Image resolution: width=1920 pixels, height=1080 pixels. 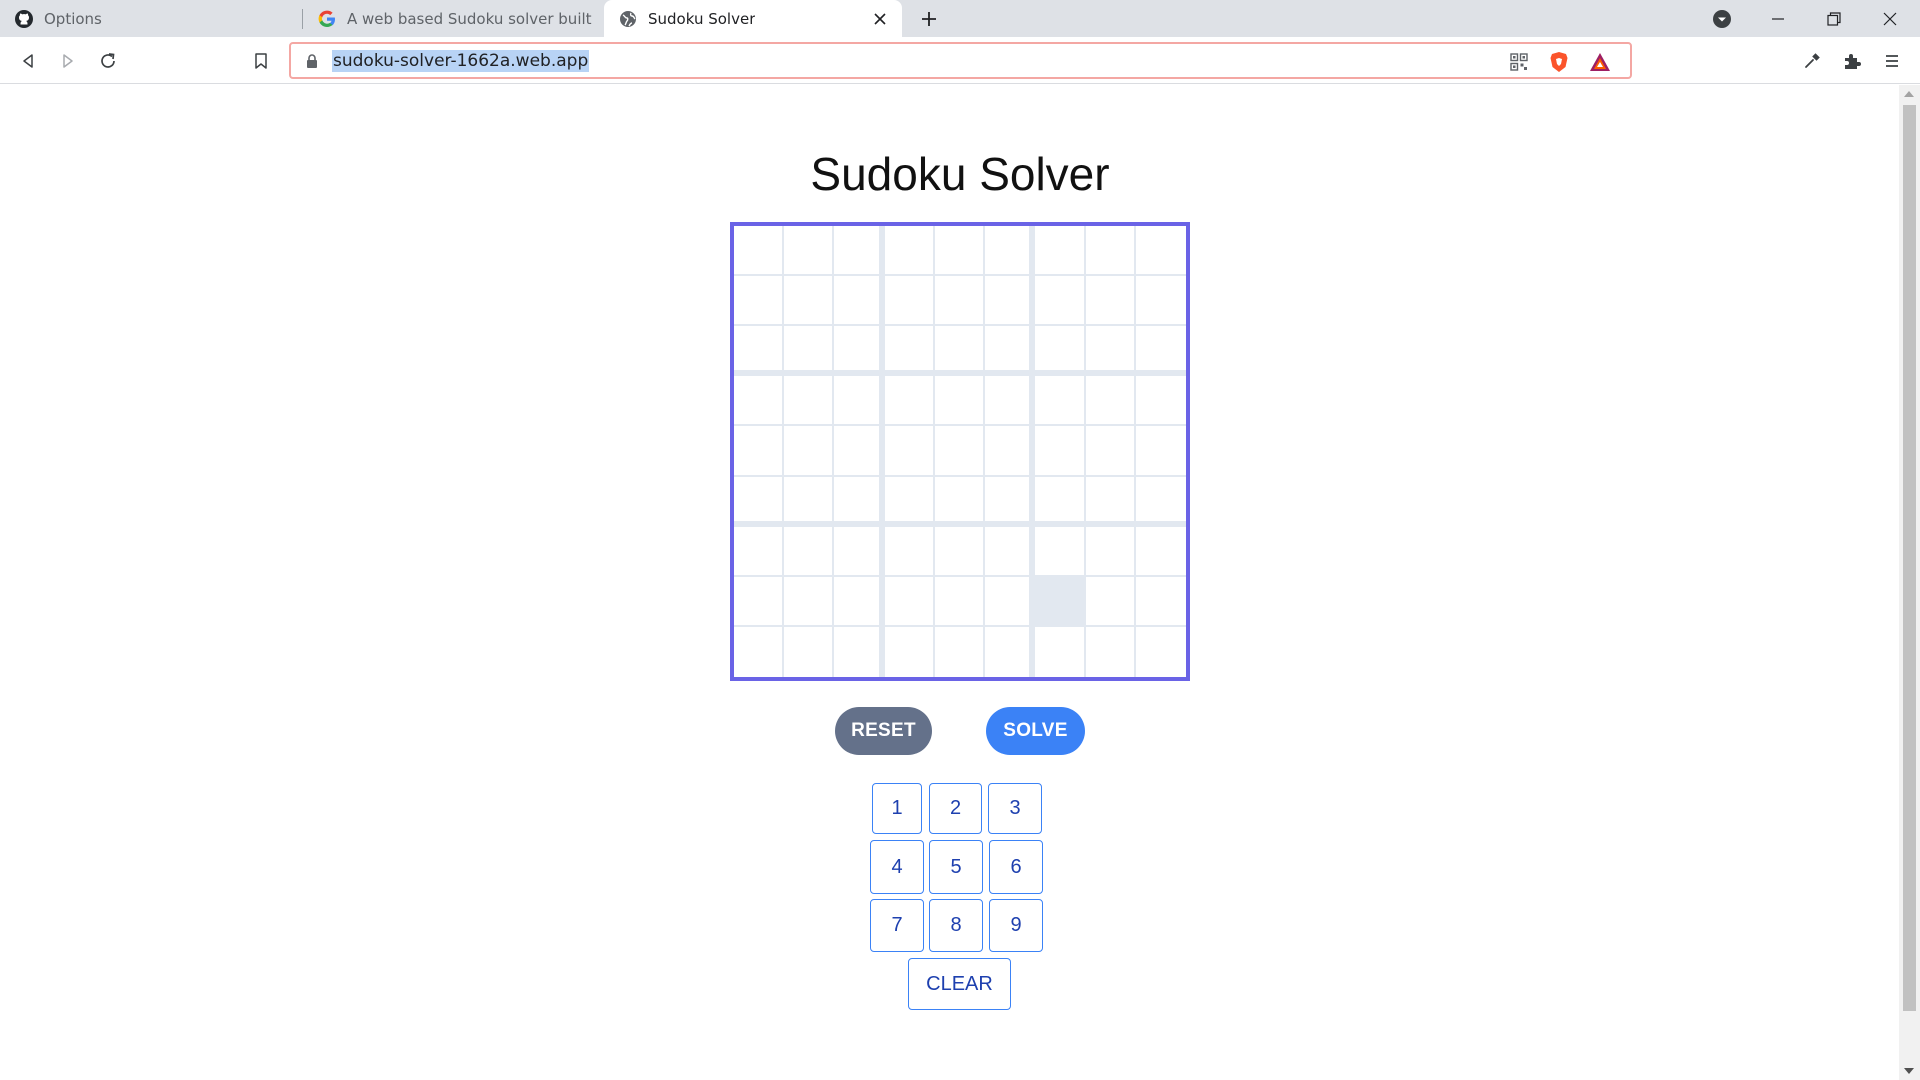 I want to click on keypad-button-2: 2, so click(x=955, y=808).